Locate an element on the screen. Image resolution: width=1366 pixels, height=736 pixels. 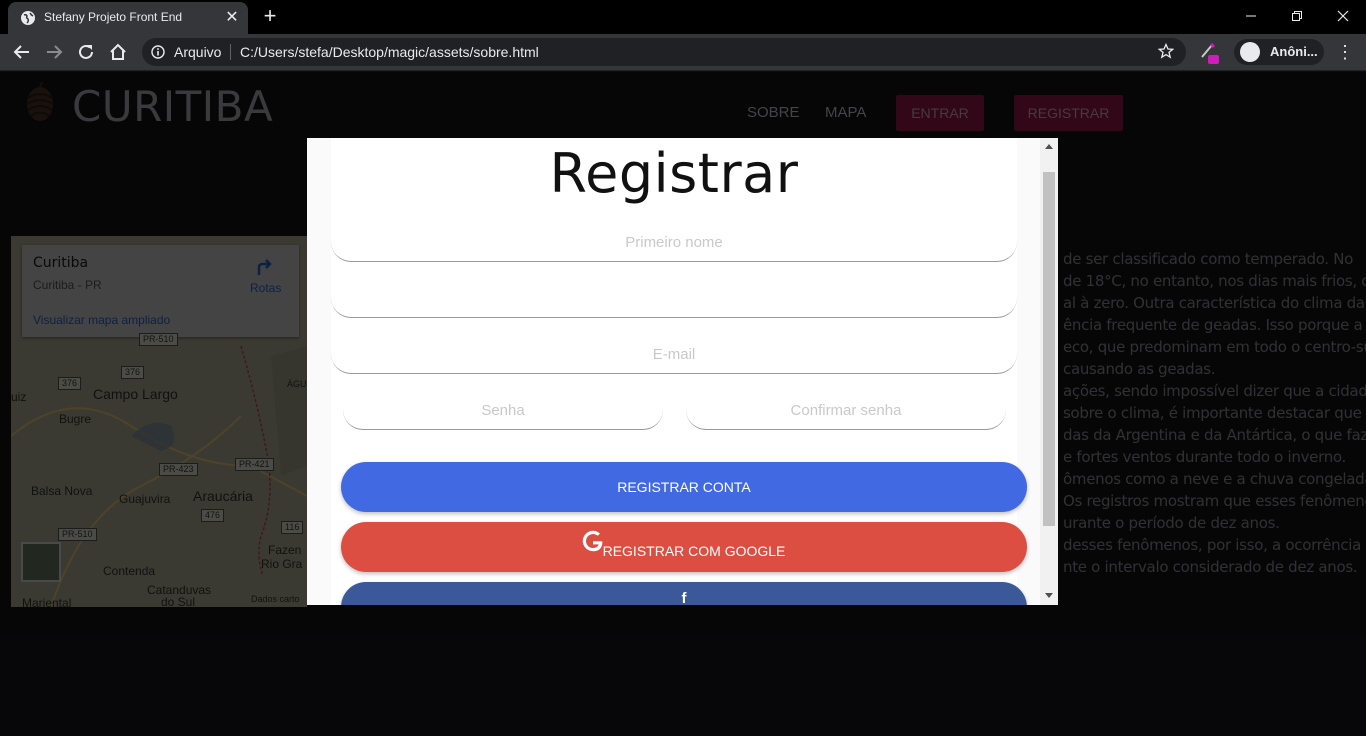
back-button is located at coordinates (22, 52).